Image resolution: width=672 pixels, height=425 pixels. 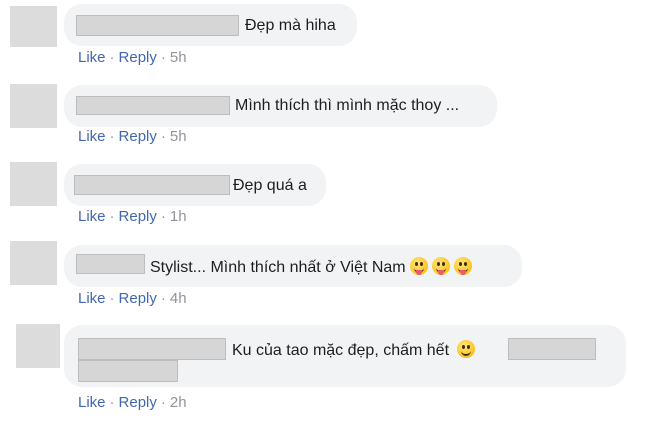 I want to click on timestamp: 1h, so click(x=178, y=216).